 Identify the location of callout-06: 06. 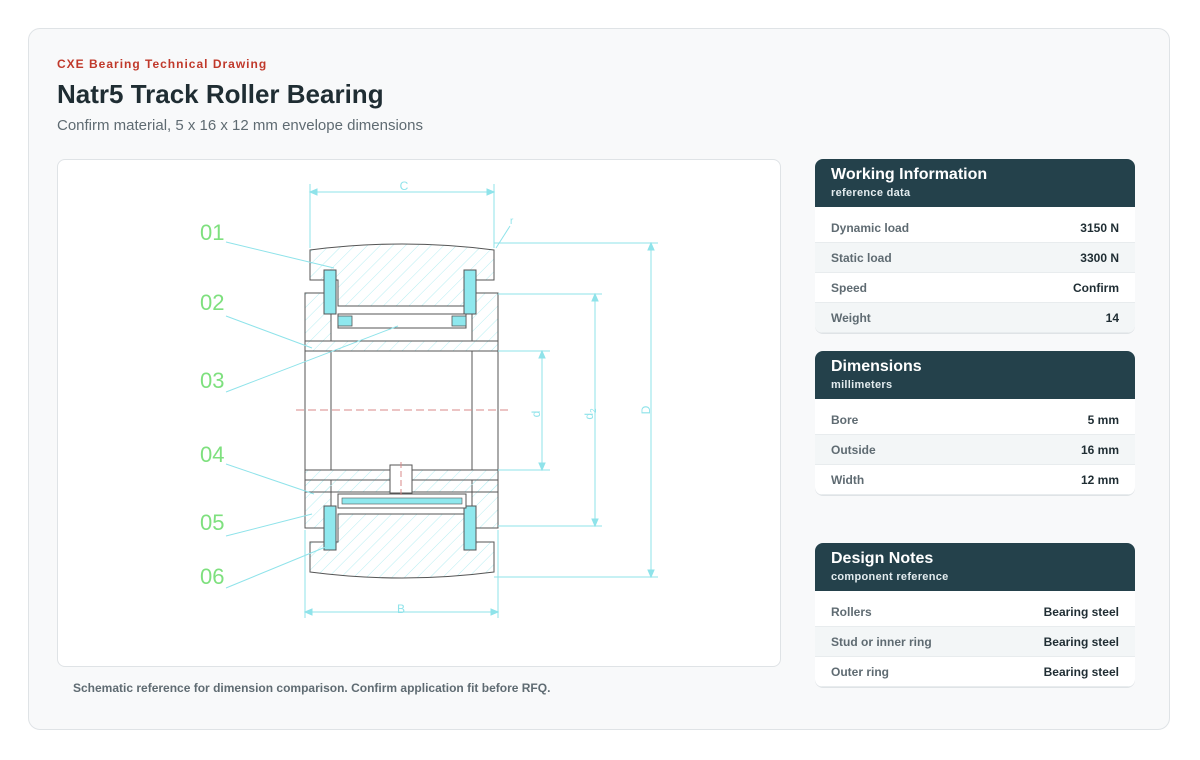
(212, 576).